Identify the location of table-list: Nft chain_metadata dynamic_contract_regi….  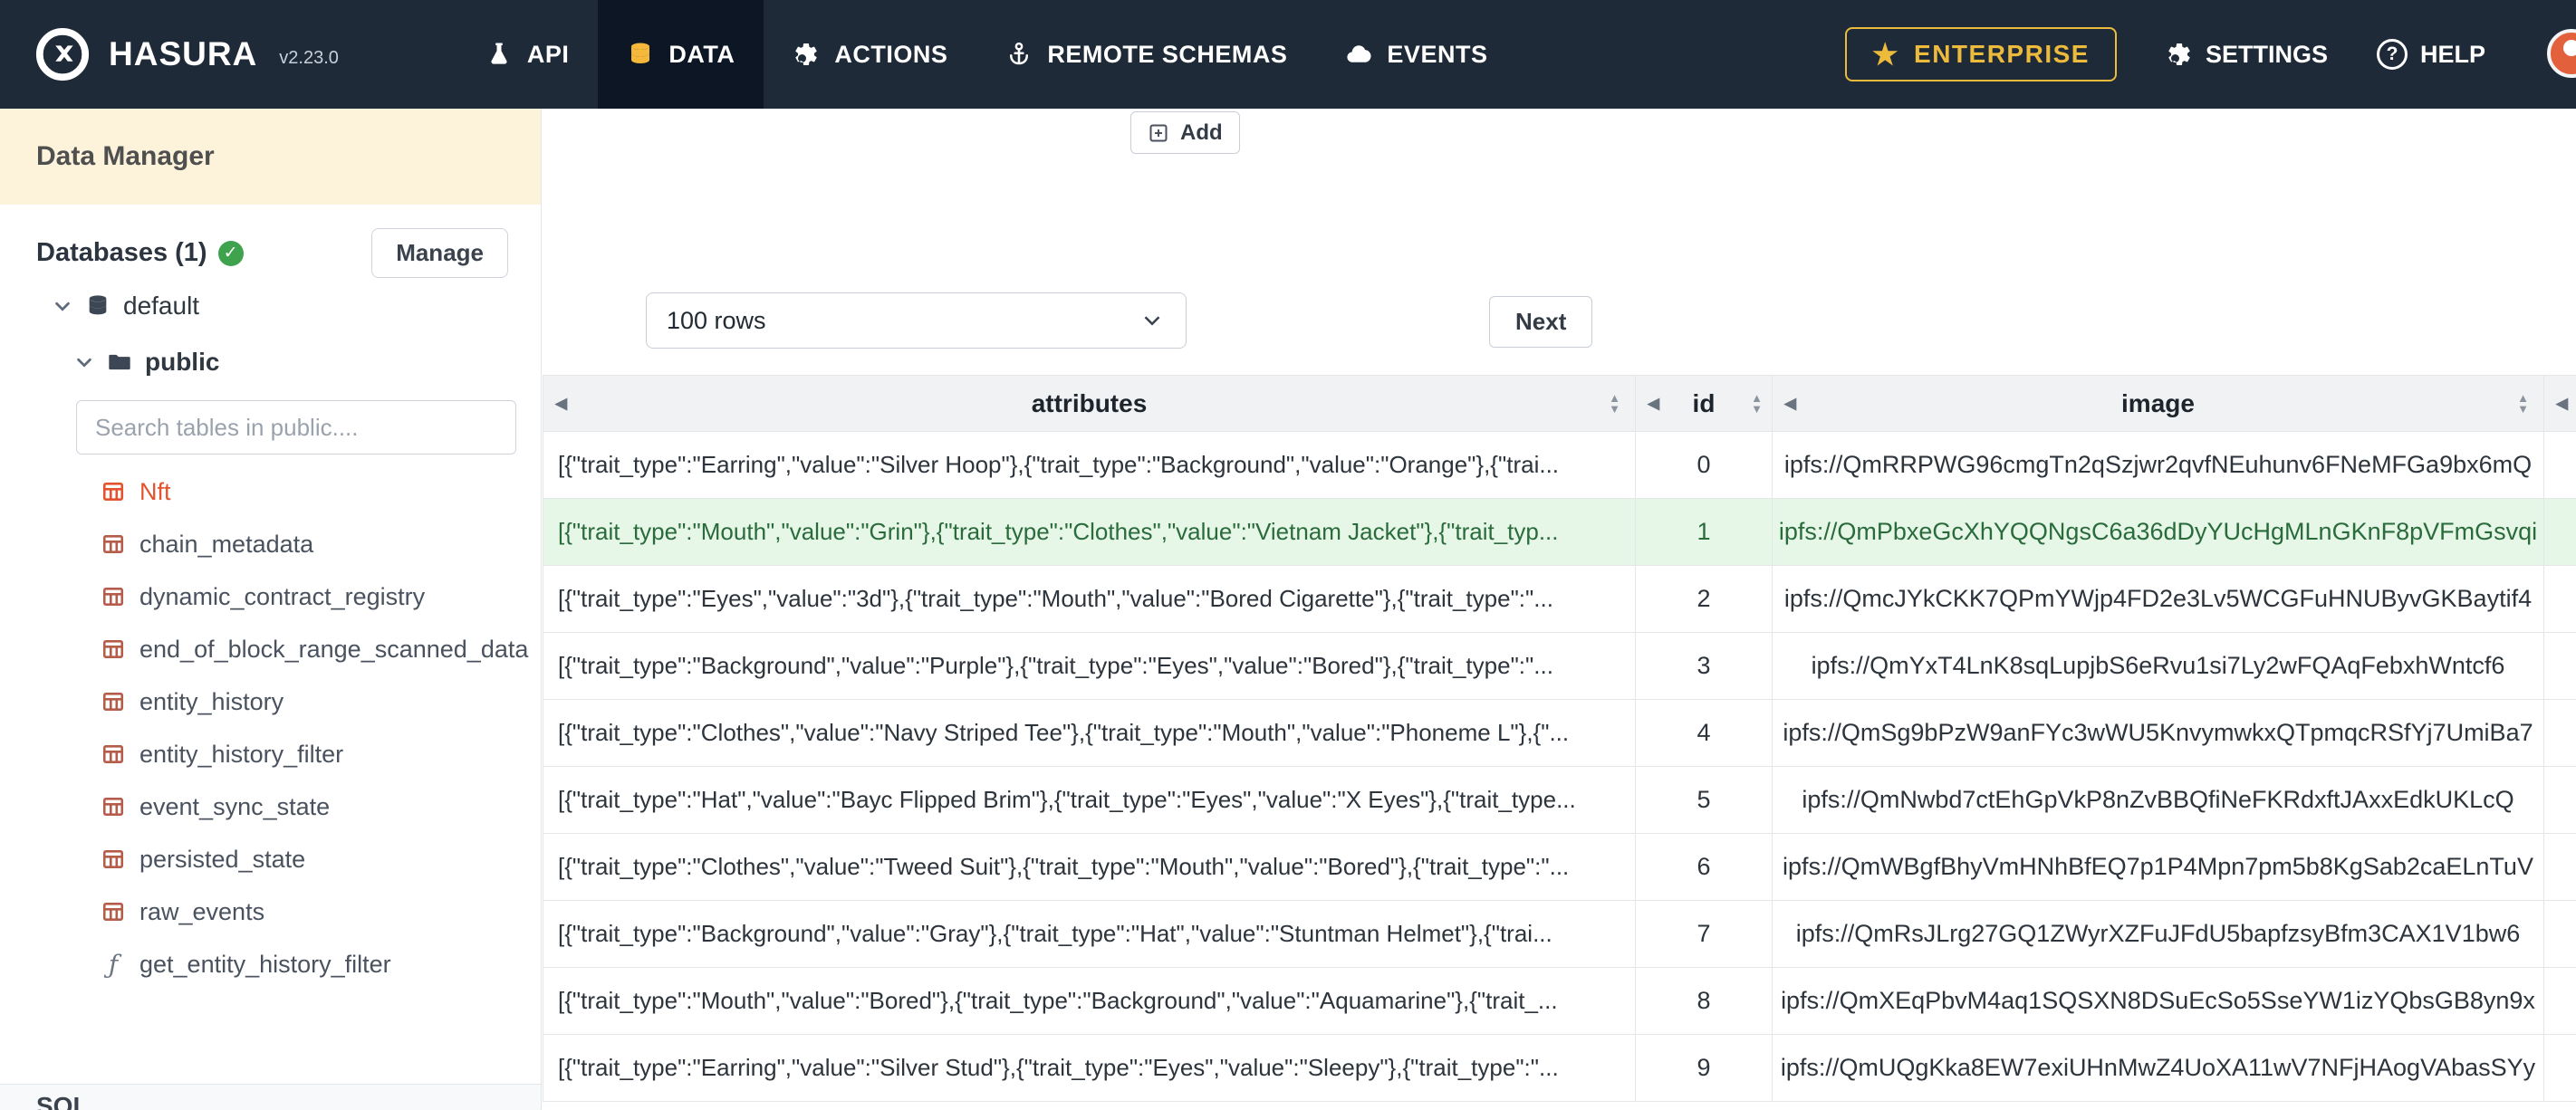
(270, 727).